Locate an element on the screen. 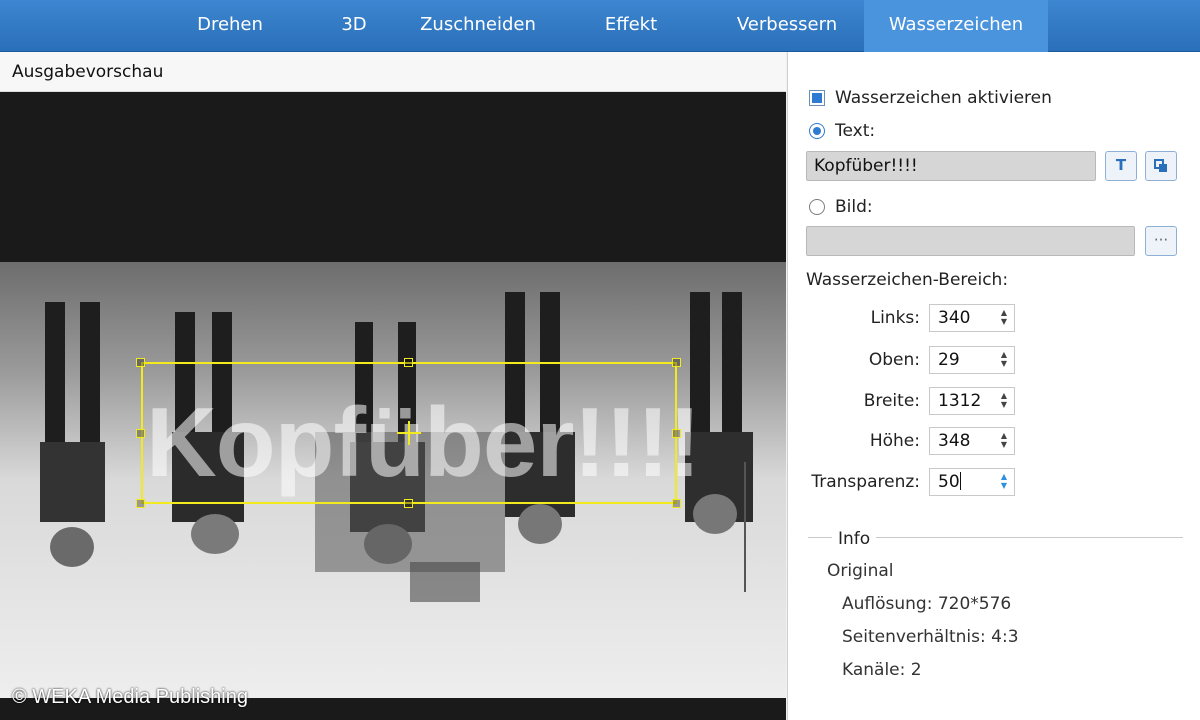 The width and height of the screenshot is (1200, 720). text-caret is located at coordinates (960, 481).